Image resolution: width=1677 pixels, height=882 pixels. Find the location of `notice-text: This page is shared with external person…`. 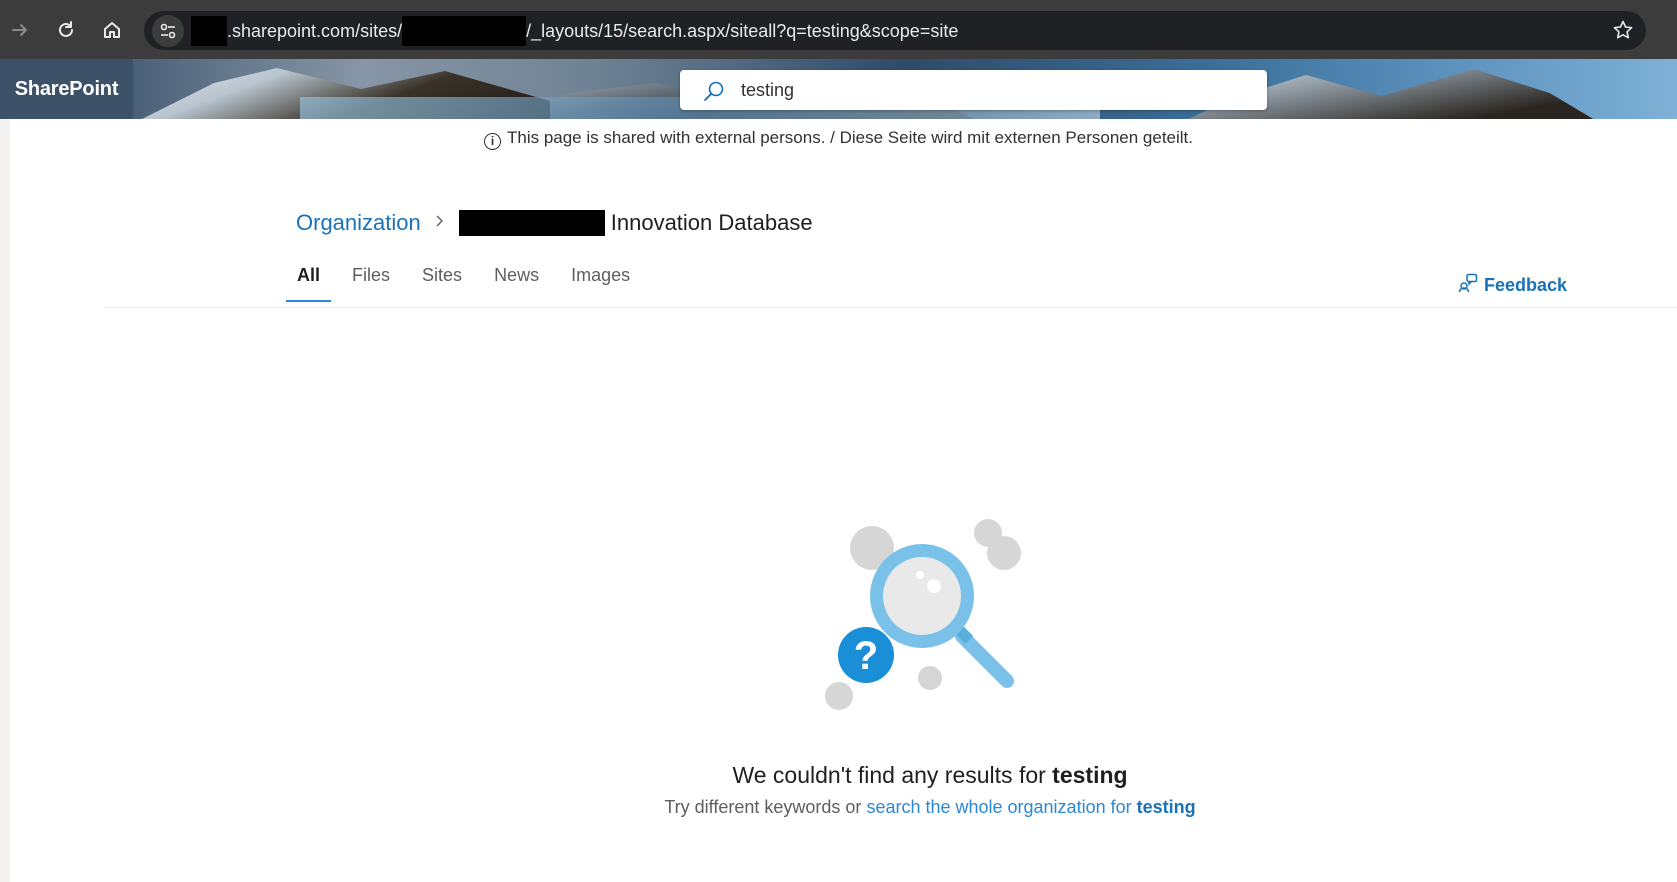

notice-text: This page is shared with external person… is located at coordinates (849, 137).